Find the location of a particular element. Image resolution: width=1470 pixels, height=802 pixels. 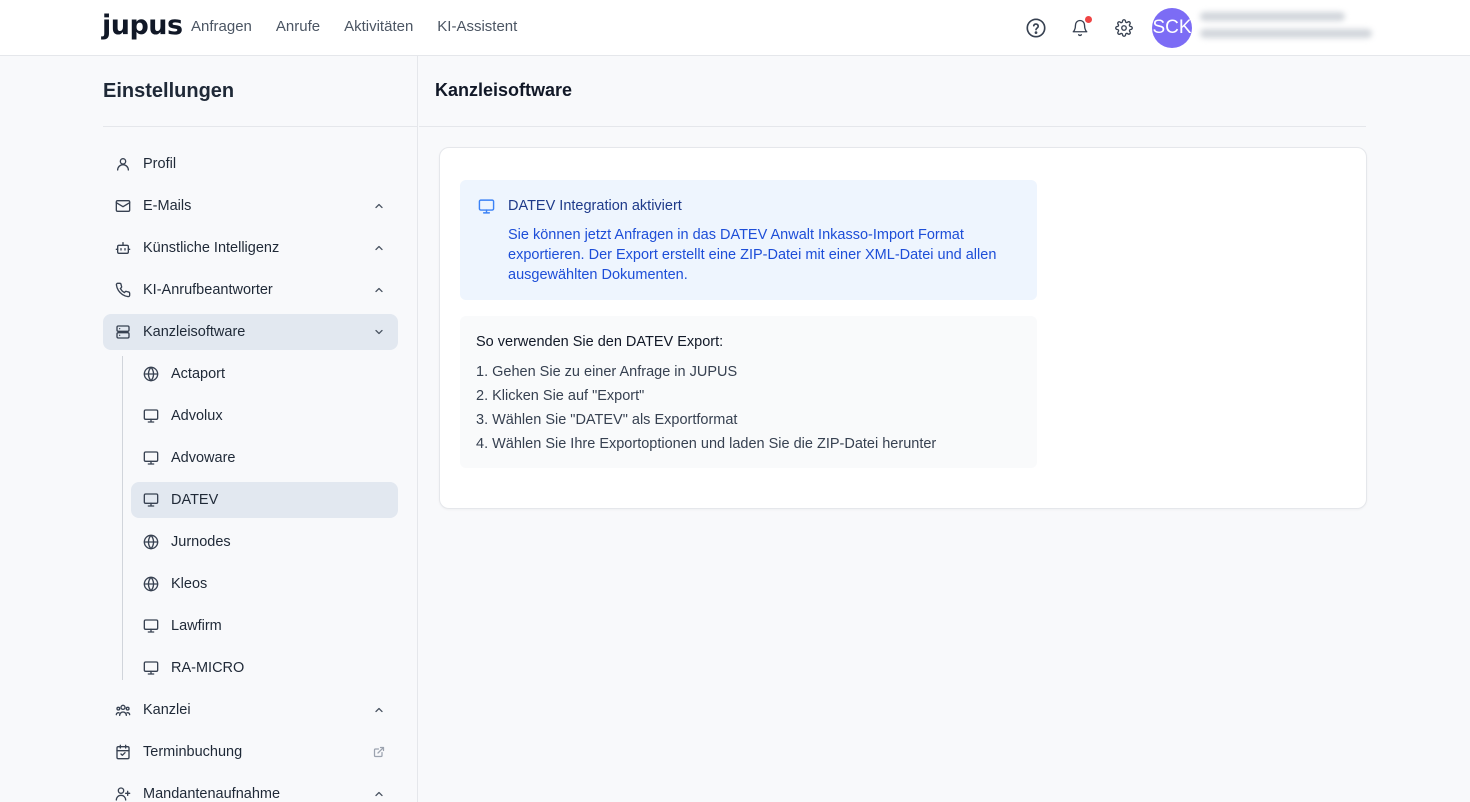

list-item: 1. Gehen Sie zu einer Anfrage in JUPUS is located at coordinates (607, 372).